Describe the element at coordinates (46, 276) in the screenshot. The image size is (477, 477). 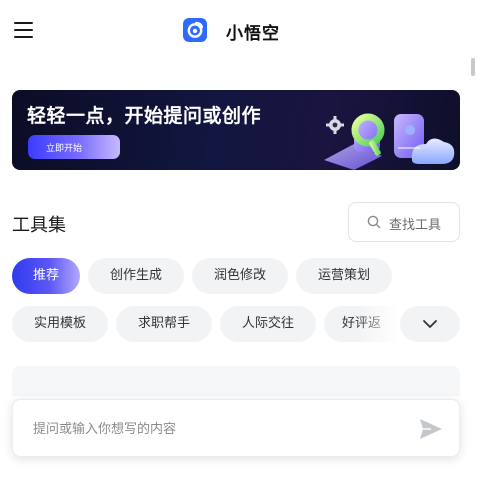
I see `category-chip-recommended: 推荐` at that location.